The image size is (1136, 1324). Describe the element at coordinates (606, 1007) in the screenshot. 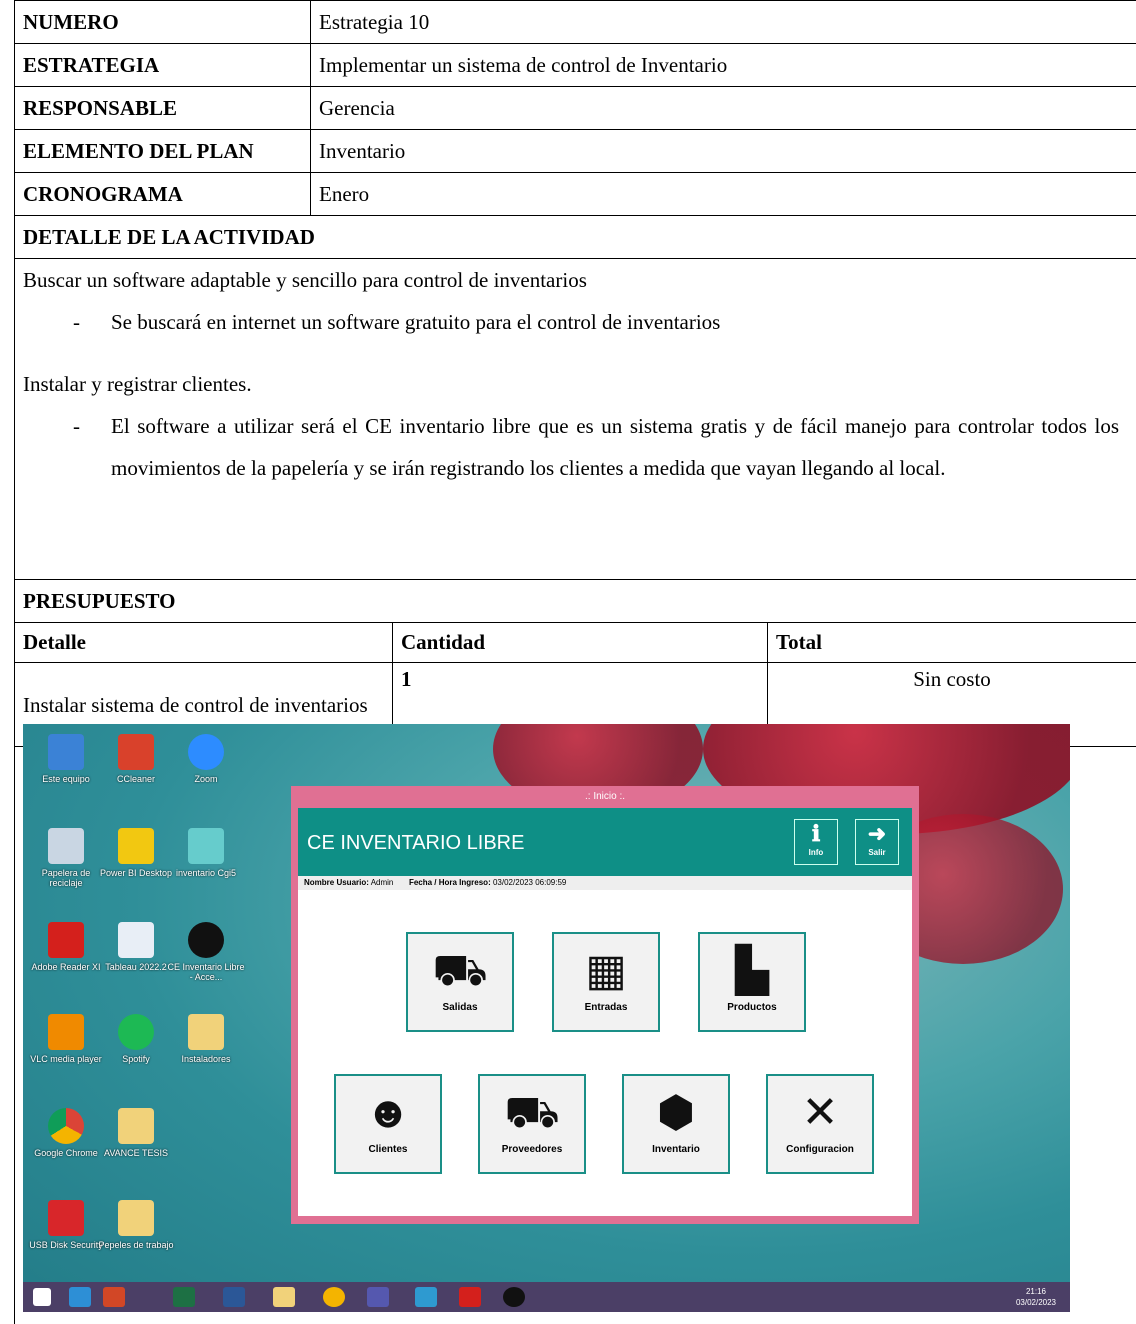

I see `tile-label: Entradas` at that location.